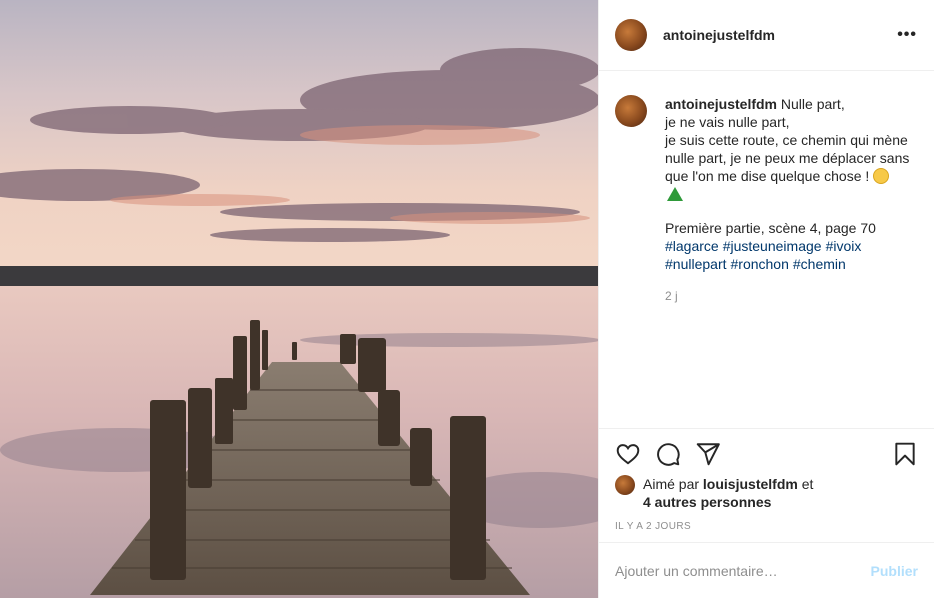 This screenshot has width=934, height=598. What do you see at coordinates (750, 484) in the screenshot?
I see `liker-username: louisjustelfdm` at bounding box center [750, 484].